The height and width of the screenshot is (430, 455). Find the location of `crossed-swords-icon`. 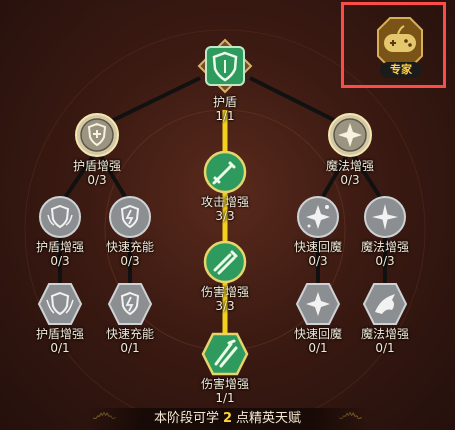

crossed-swords-icon is located at coordinates (225, 354).